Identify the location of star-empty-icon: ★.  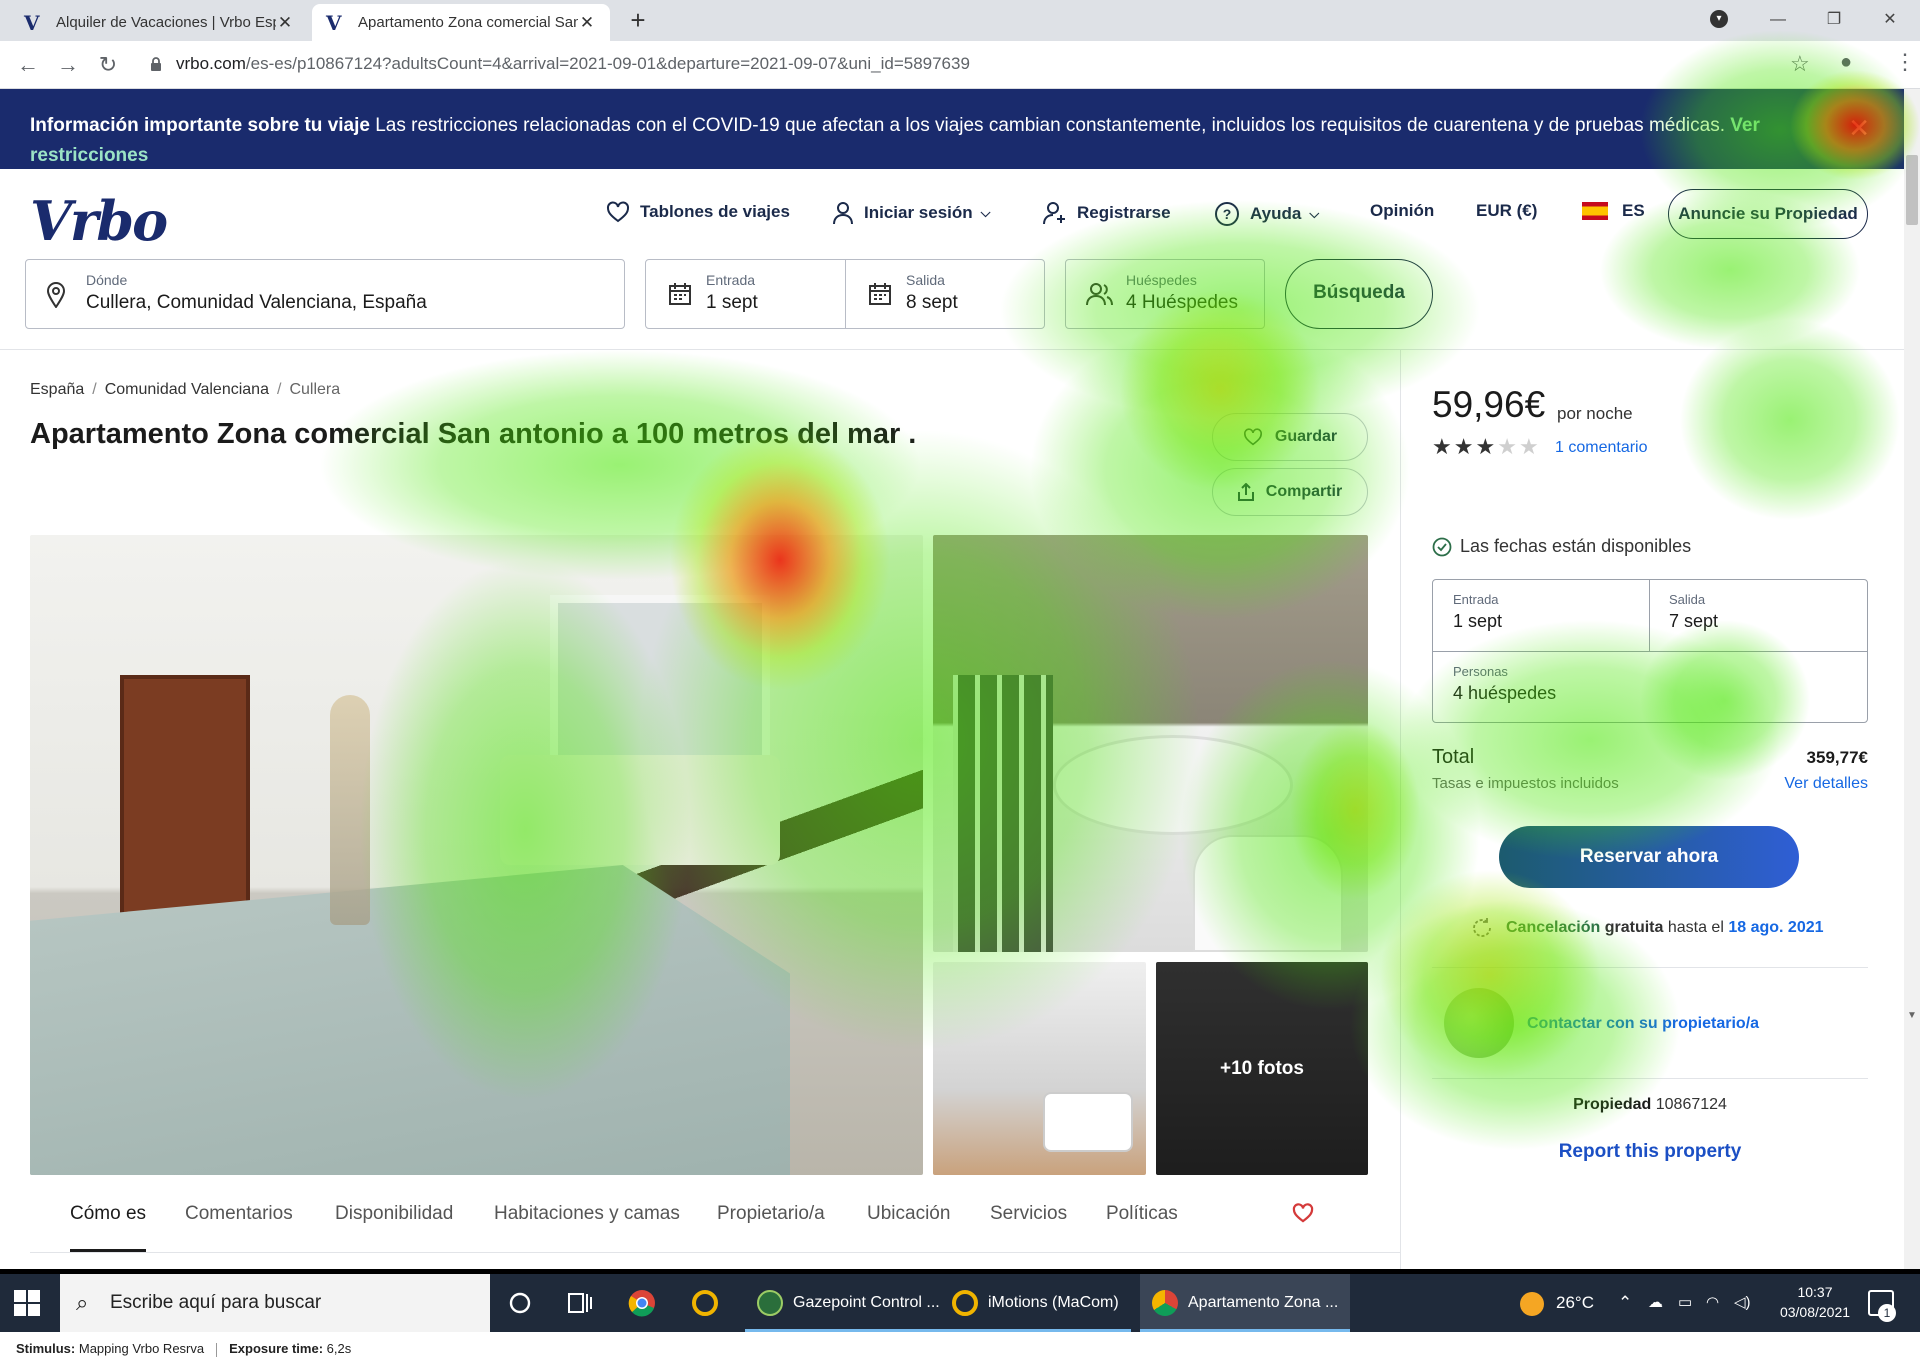
(1508, 446).